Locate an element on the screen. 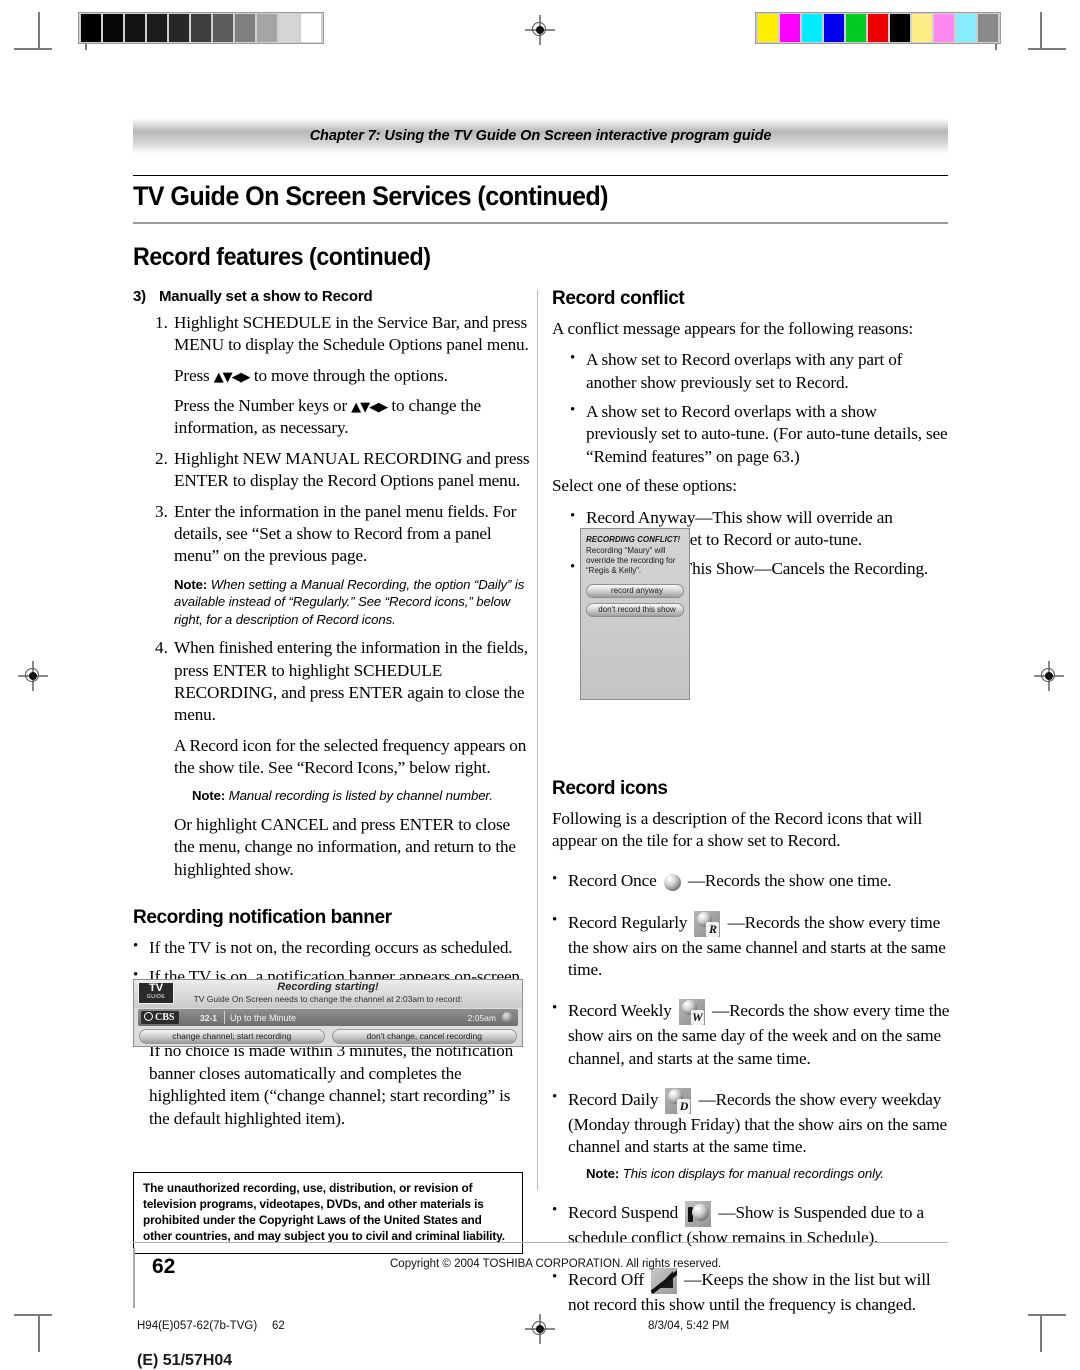 The width and height of the screenshot is (1080, 1370). footer-rule is located at coordinates (540, 1242).